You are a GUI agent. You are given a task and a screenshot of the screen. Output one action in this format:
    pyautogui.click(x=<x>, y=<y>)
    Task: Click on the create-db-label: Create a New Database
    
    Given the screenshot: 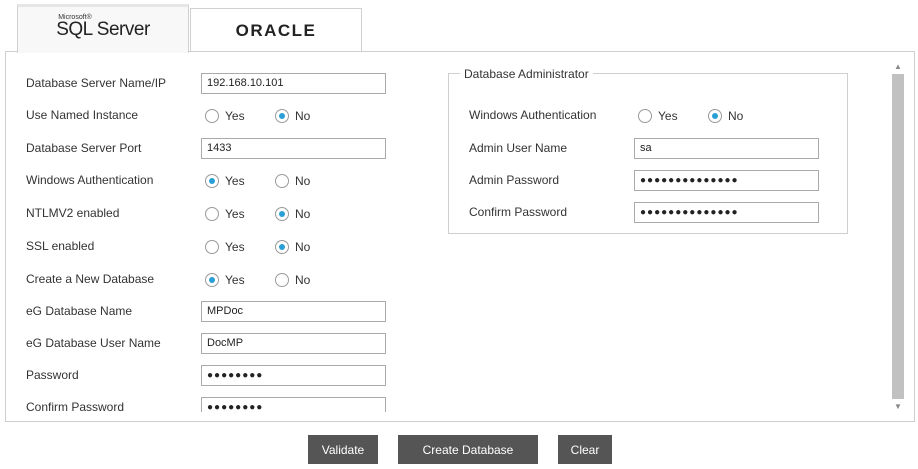 What is the action you would take?
    pyautogui.click(x=90, y=279)
    